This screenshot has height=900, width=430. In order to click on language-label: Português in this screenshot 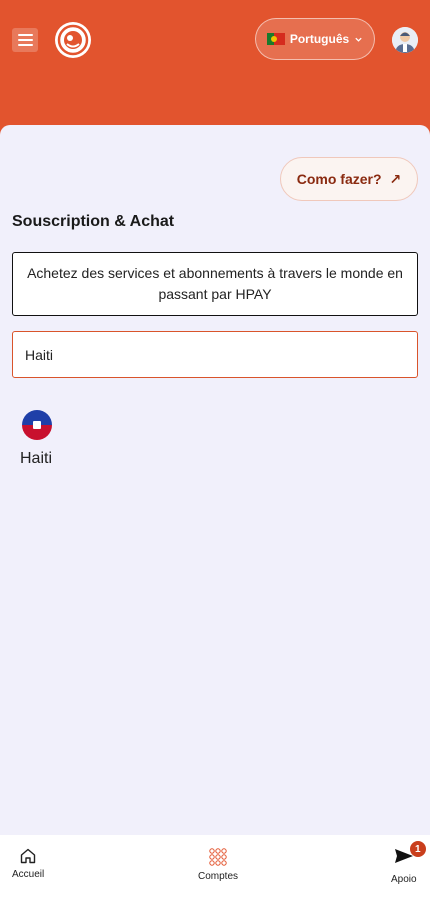, I will do `click(319, 39)`.